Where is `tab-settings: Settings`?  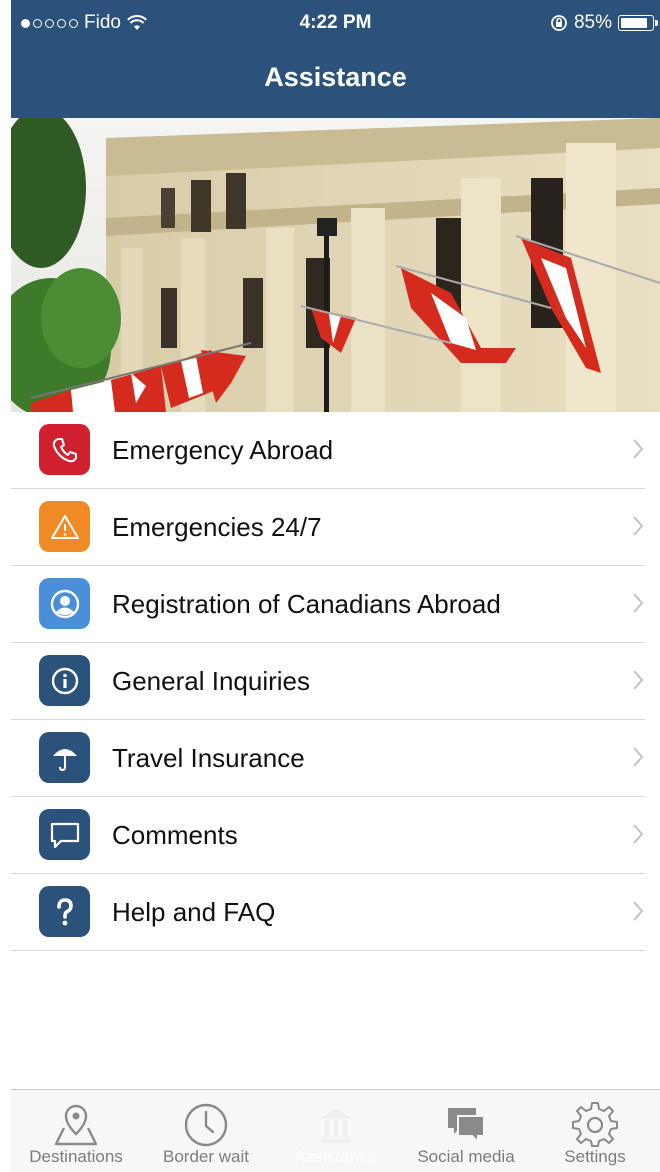
tab-settings: Settings is located at coordinates (595, 1131).